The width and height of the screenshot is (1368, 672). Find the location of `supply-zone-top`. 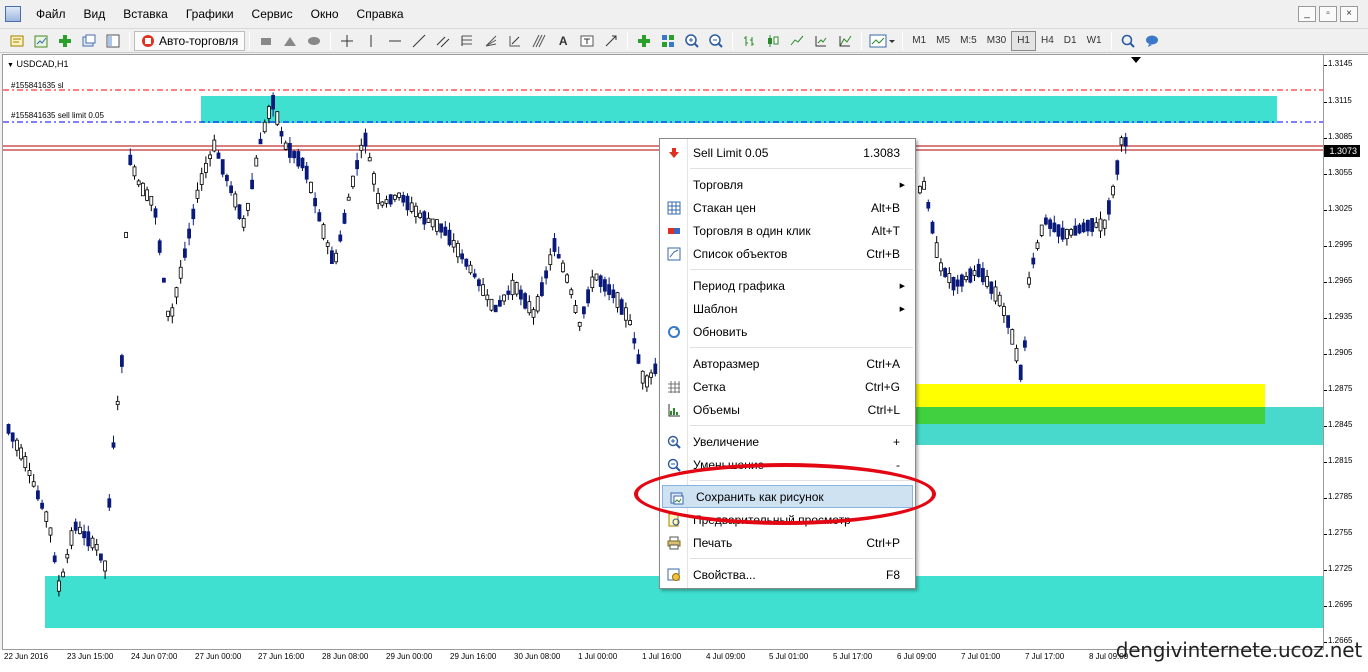

supply-zone-top is located at coordinates (739, 109).